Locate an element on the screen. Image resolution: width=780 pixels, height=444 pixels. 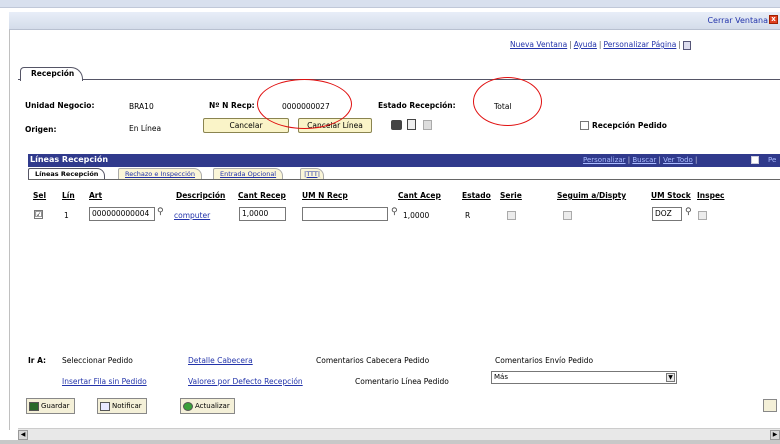
goto-label: Ir A: is located at coordinates (37, 360).